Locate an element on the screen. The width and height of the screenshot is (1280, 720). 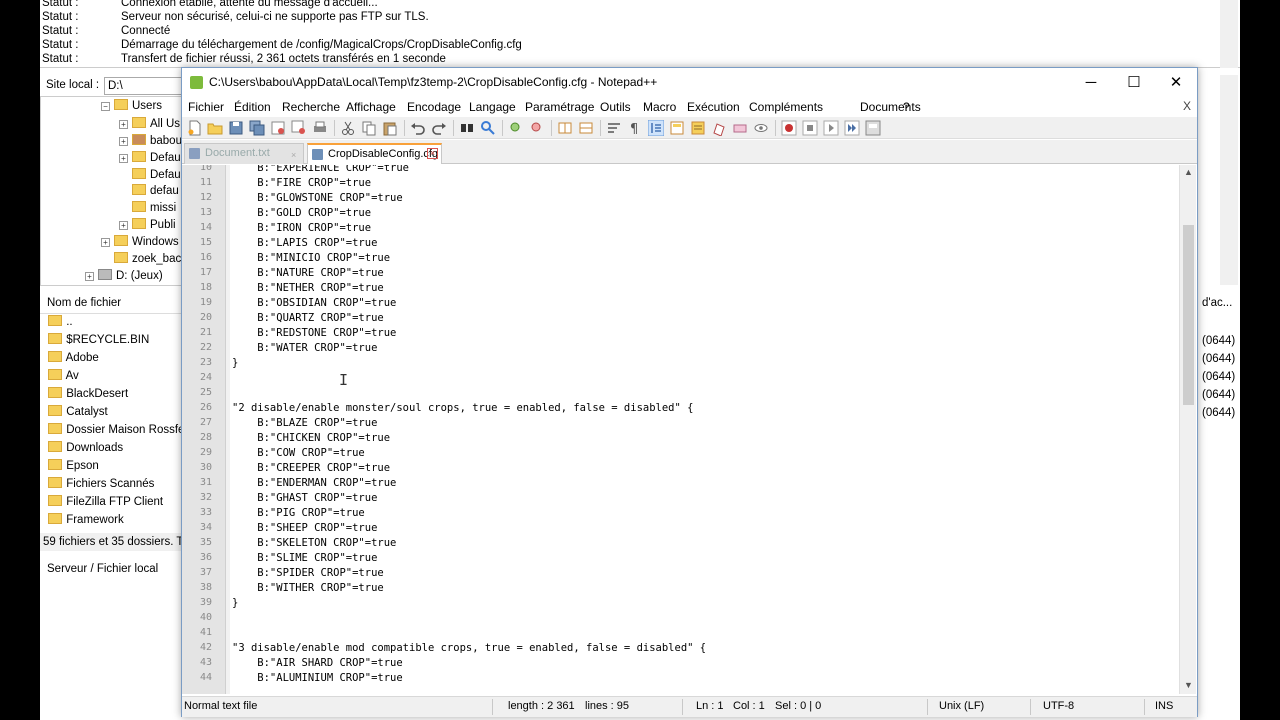
menu-langage: Langage is located at coordinates (492, 107).